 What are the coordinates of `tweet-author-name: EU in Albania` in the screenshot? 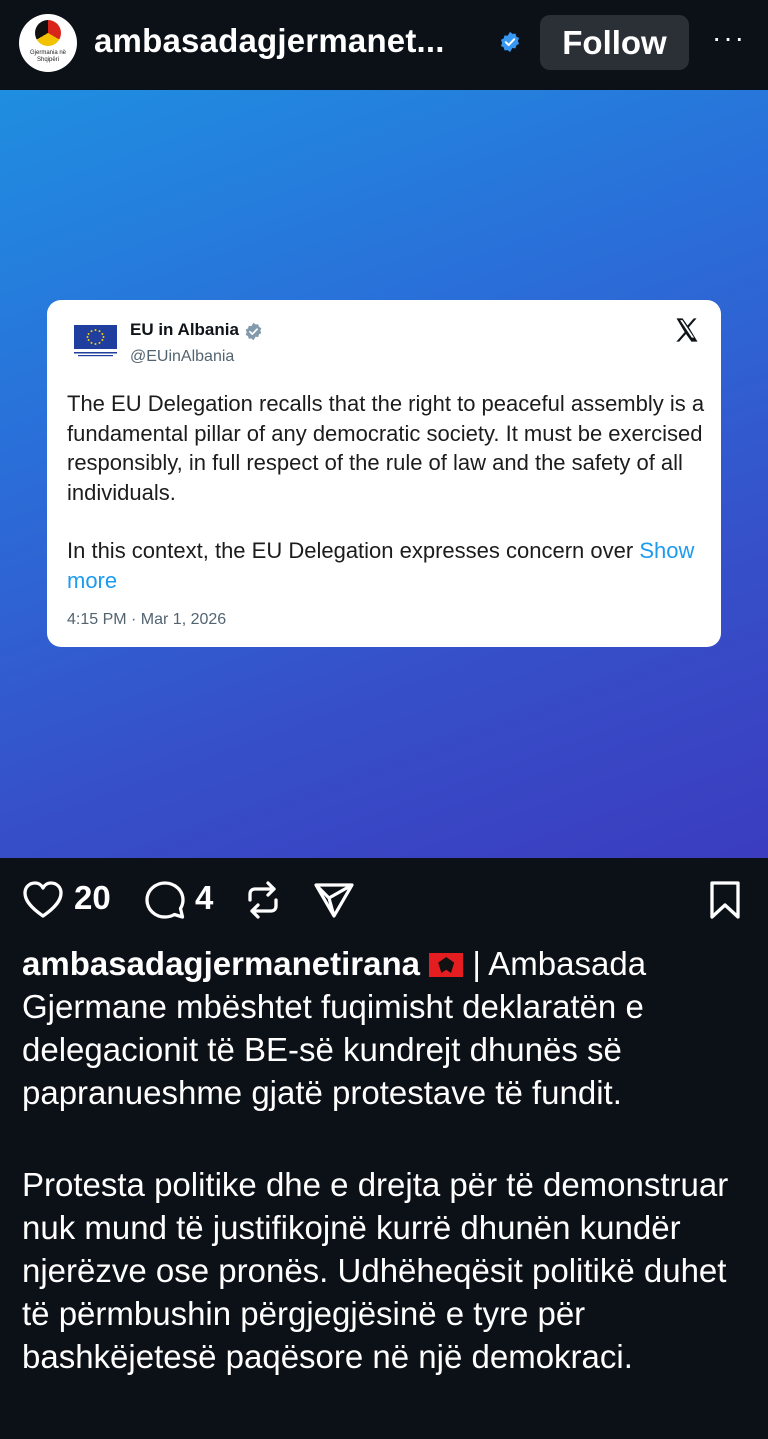 It's located at (184, 330).